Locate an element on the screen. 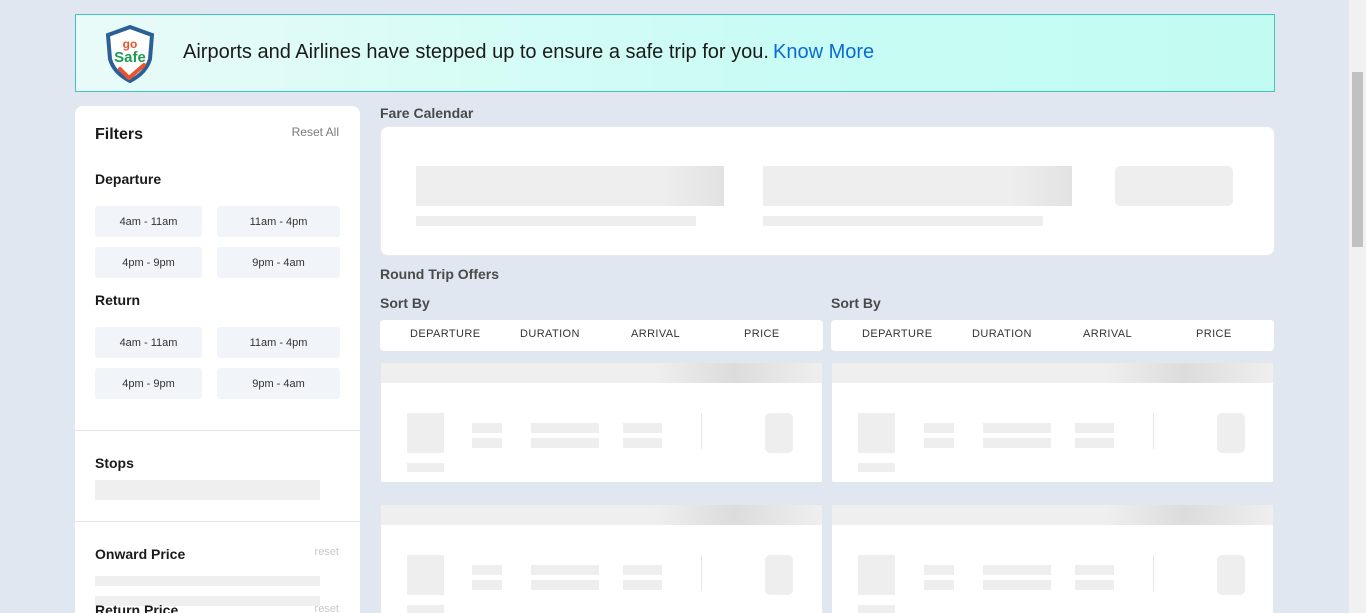  onward-sort-arrival: ARRIVAL is located at coordinates (655, 334).